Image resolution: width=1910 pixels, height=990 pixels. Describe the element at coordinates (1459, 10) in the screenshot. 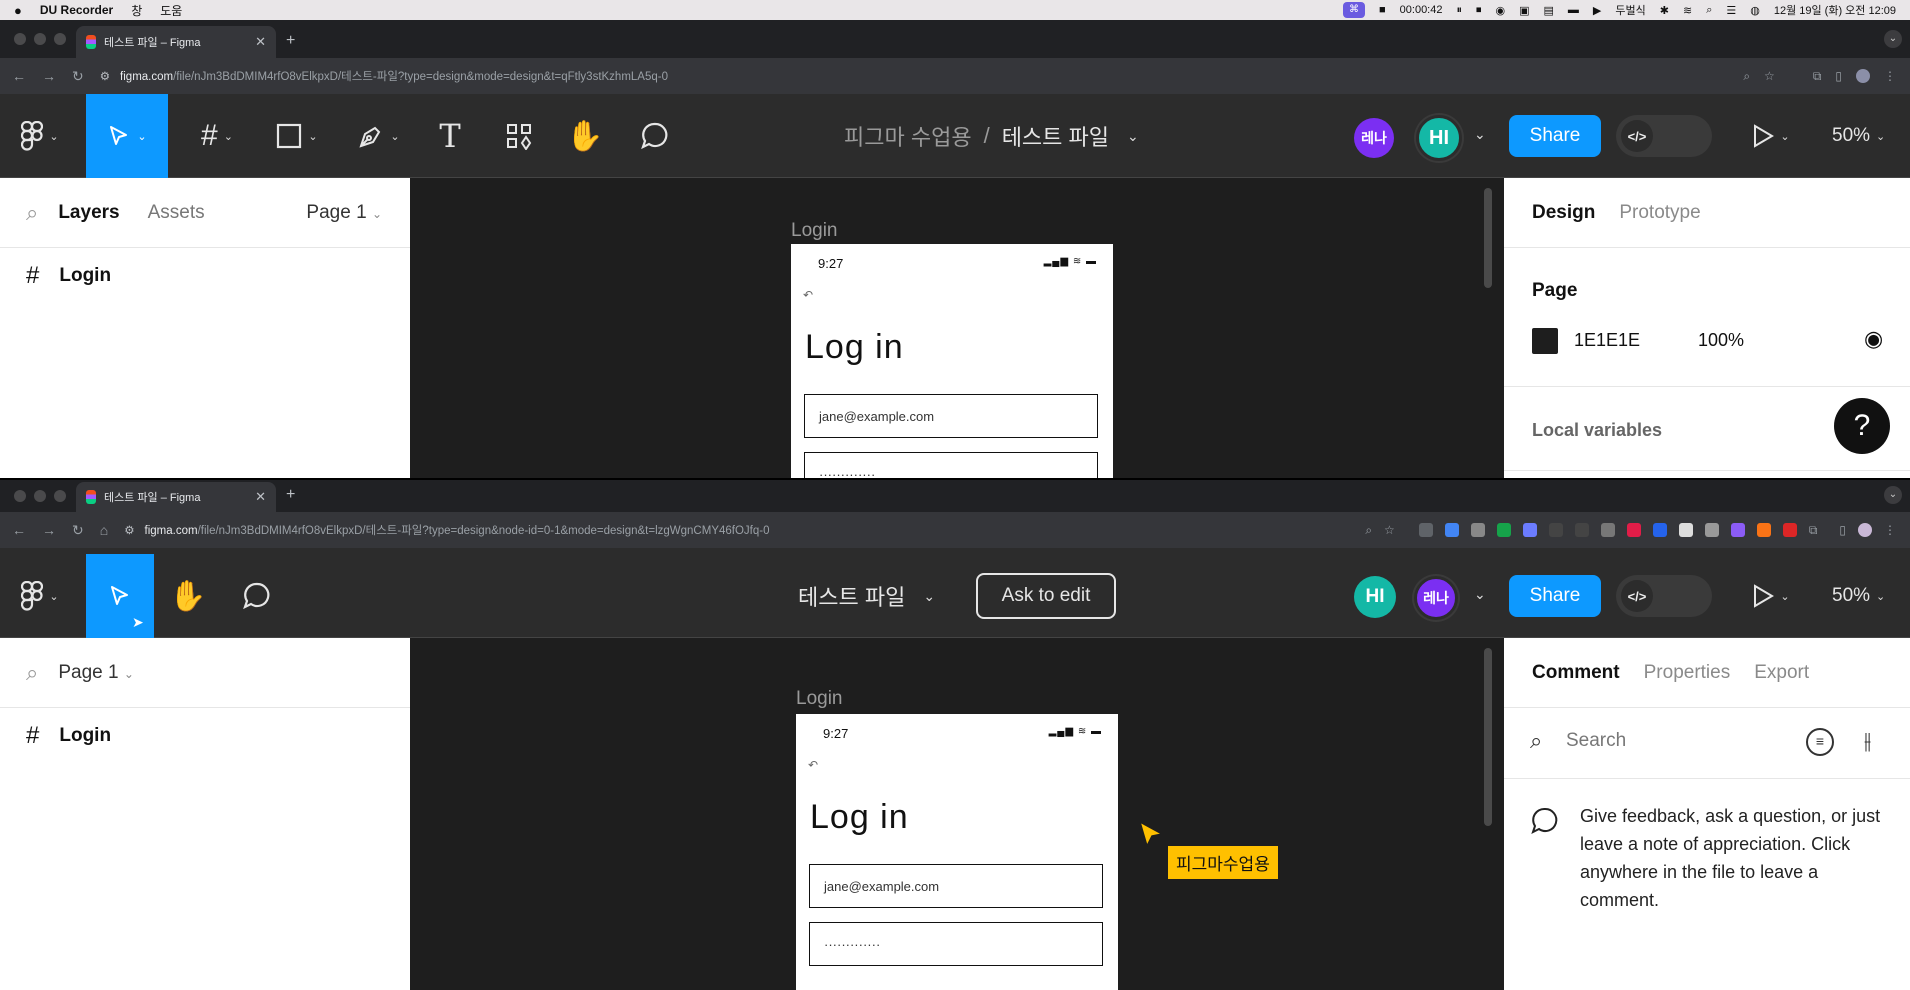

I see `pause-icon: ⏸` at that location.